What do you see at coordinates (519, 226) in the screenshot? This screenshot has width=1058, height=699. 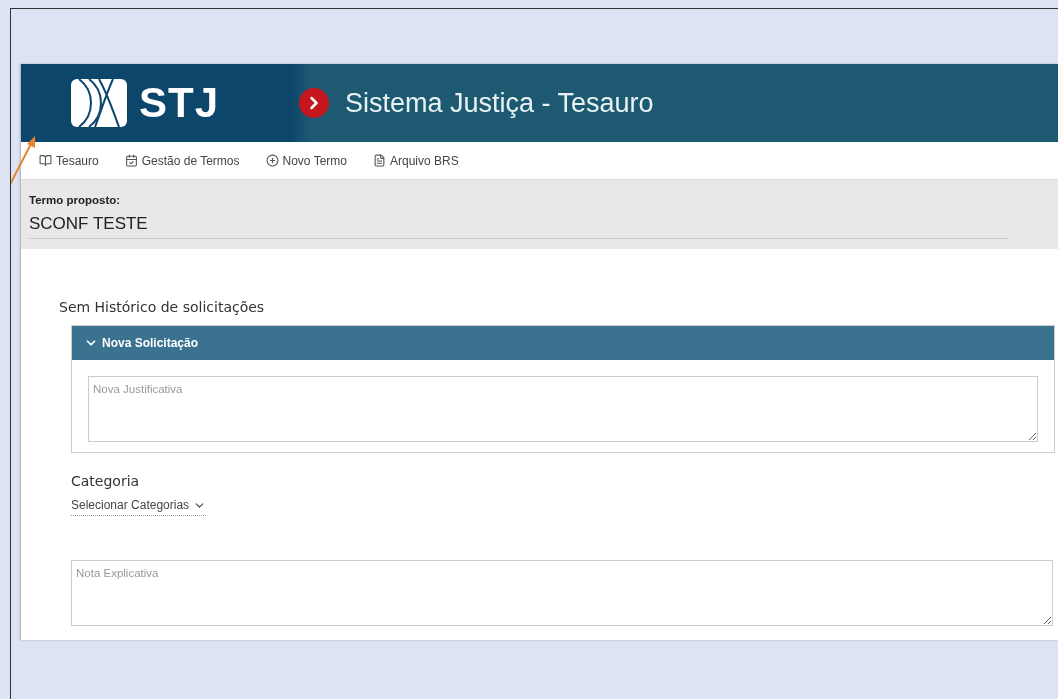 I see `proposed-term-value: SCONF TESTE` at bounding box center [519, 226].